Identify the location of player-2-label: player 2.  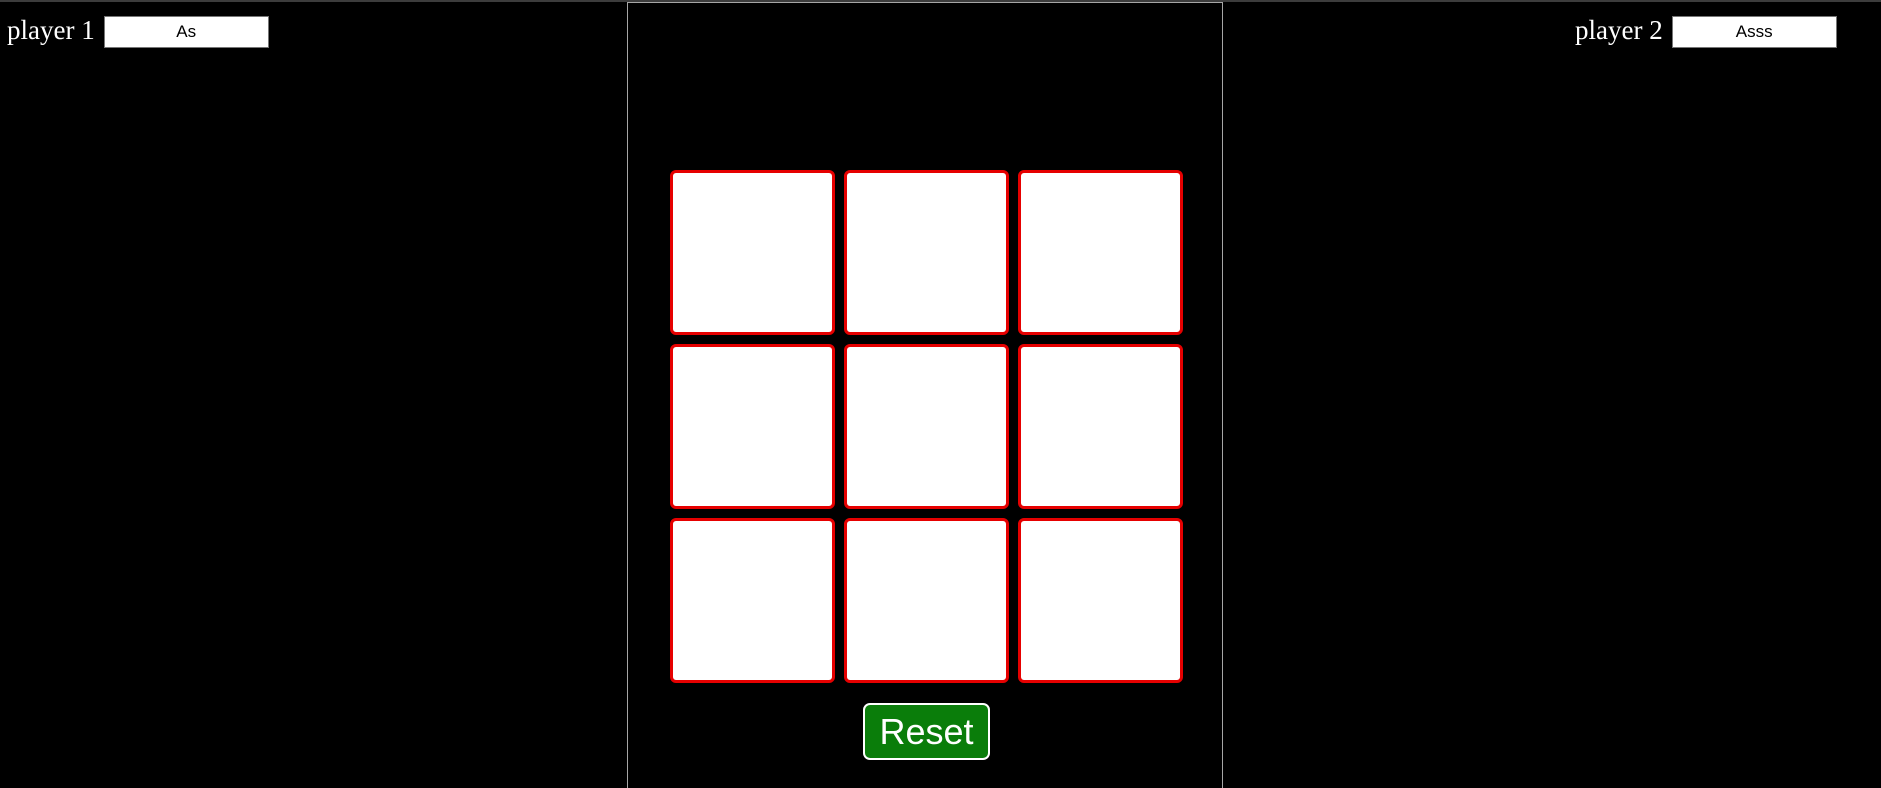
(1619, 30).